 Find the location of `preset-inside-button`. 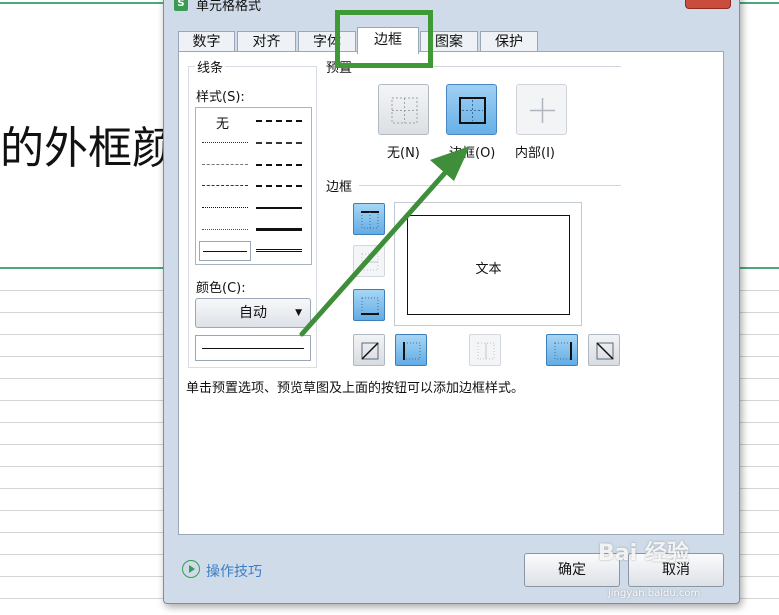

preset-inside-button is located at coordinates (541, 109).